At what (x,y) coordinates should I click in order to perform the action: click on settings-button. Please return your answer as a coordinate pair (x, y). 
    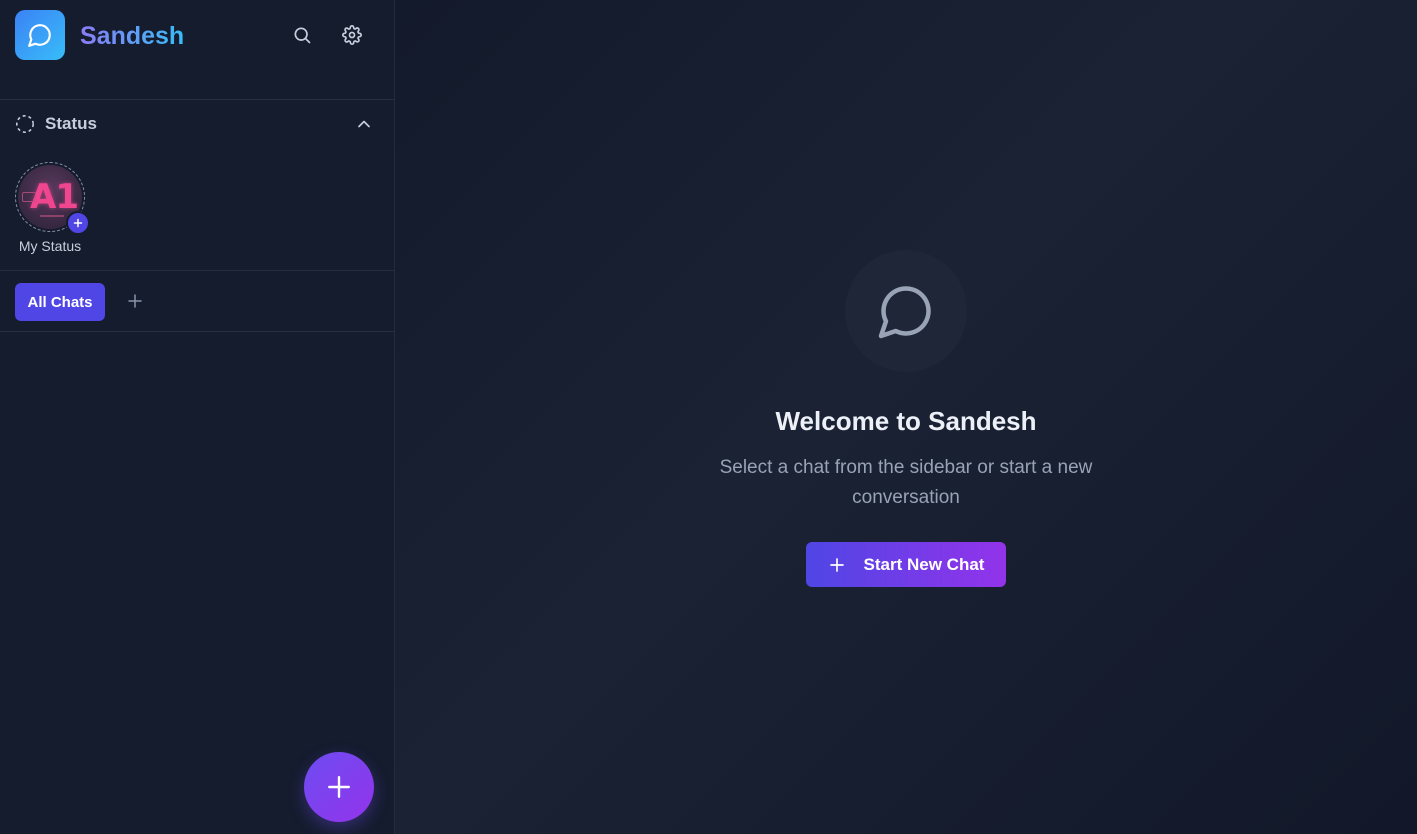
    Looking at the image, I should click on (352, 35).